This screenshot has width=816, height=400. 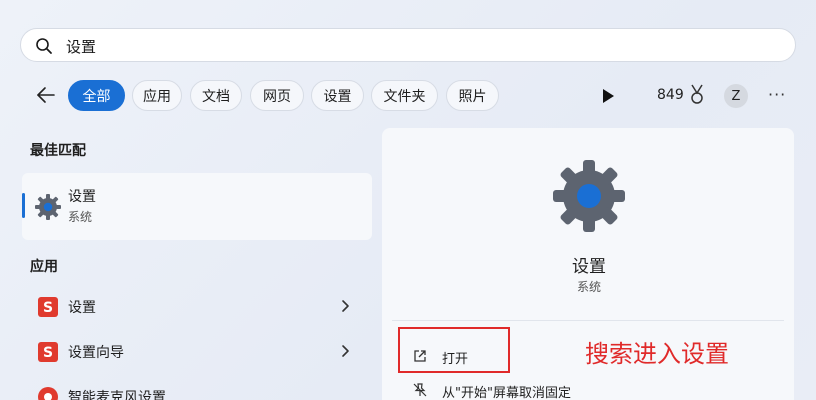 I want to click on filter-chip-folders: 文件夹, so click(x=404, y=95).